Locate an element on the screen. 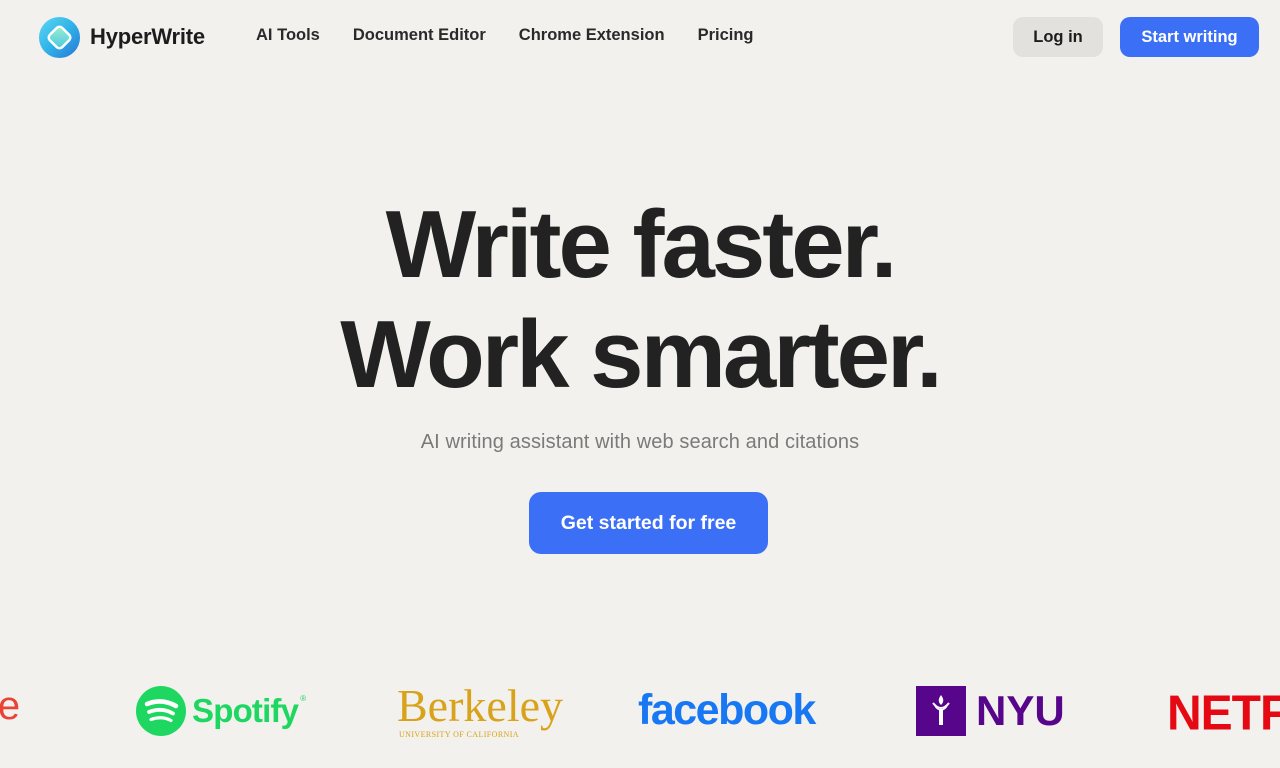  nyu-logo: NYU is located at coordinates (990, 711).